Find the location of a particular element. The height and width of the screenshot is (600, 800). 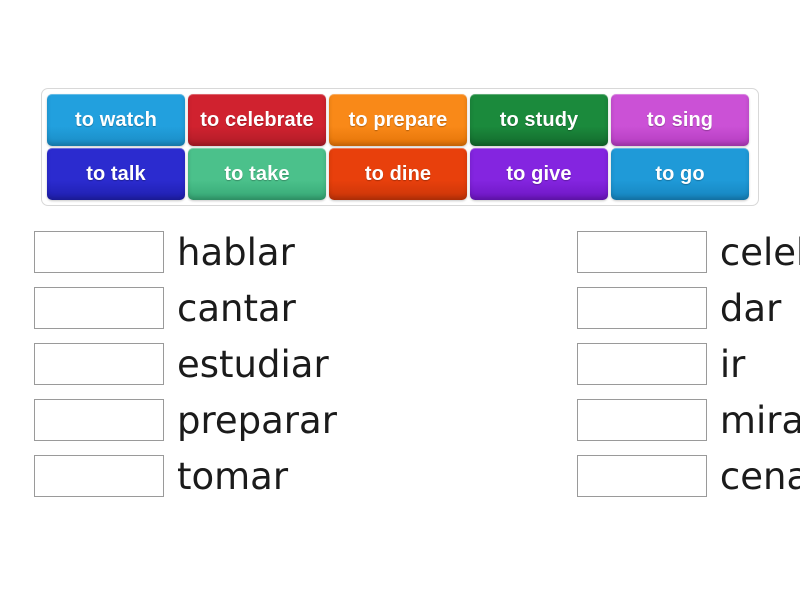

draggable-tile-to-dine: to dine is located at coordinates (398, 174).